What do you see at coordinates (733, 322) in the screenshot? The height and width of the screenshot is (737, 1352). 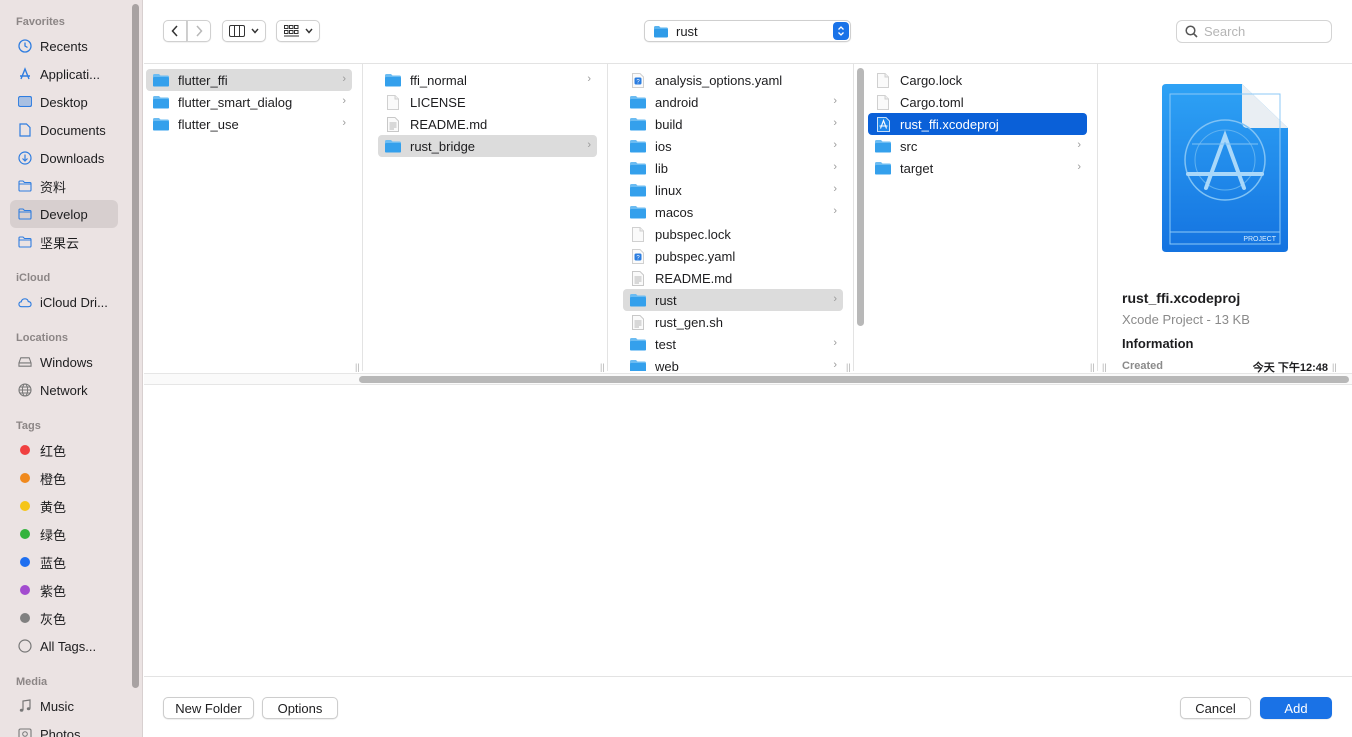 I see `list-item: rust_gen.sh` at bounding box center [733, 322].